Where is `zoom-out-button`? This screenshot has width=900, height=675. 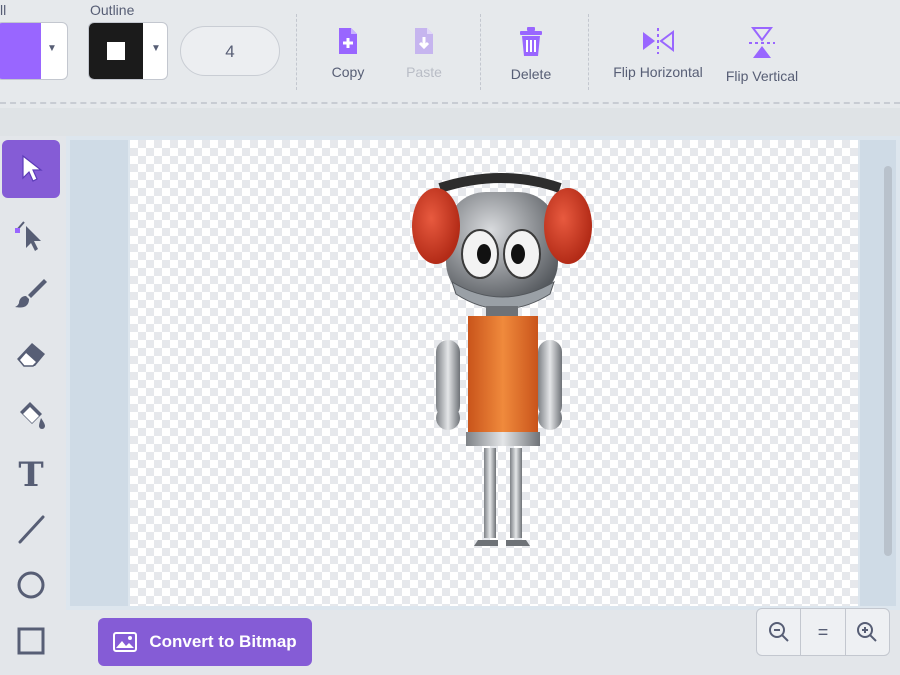 zoom-out-button is located at coordinates (779, 632).